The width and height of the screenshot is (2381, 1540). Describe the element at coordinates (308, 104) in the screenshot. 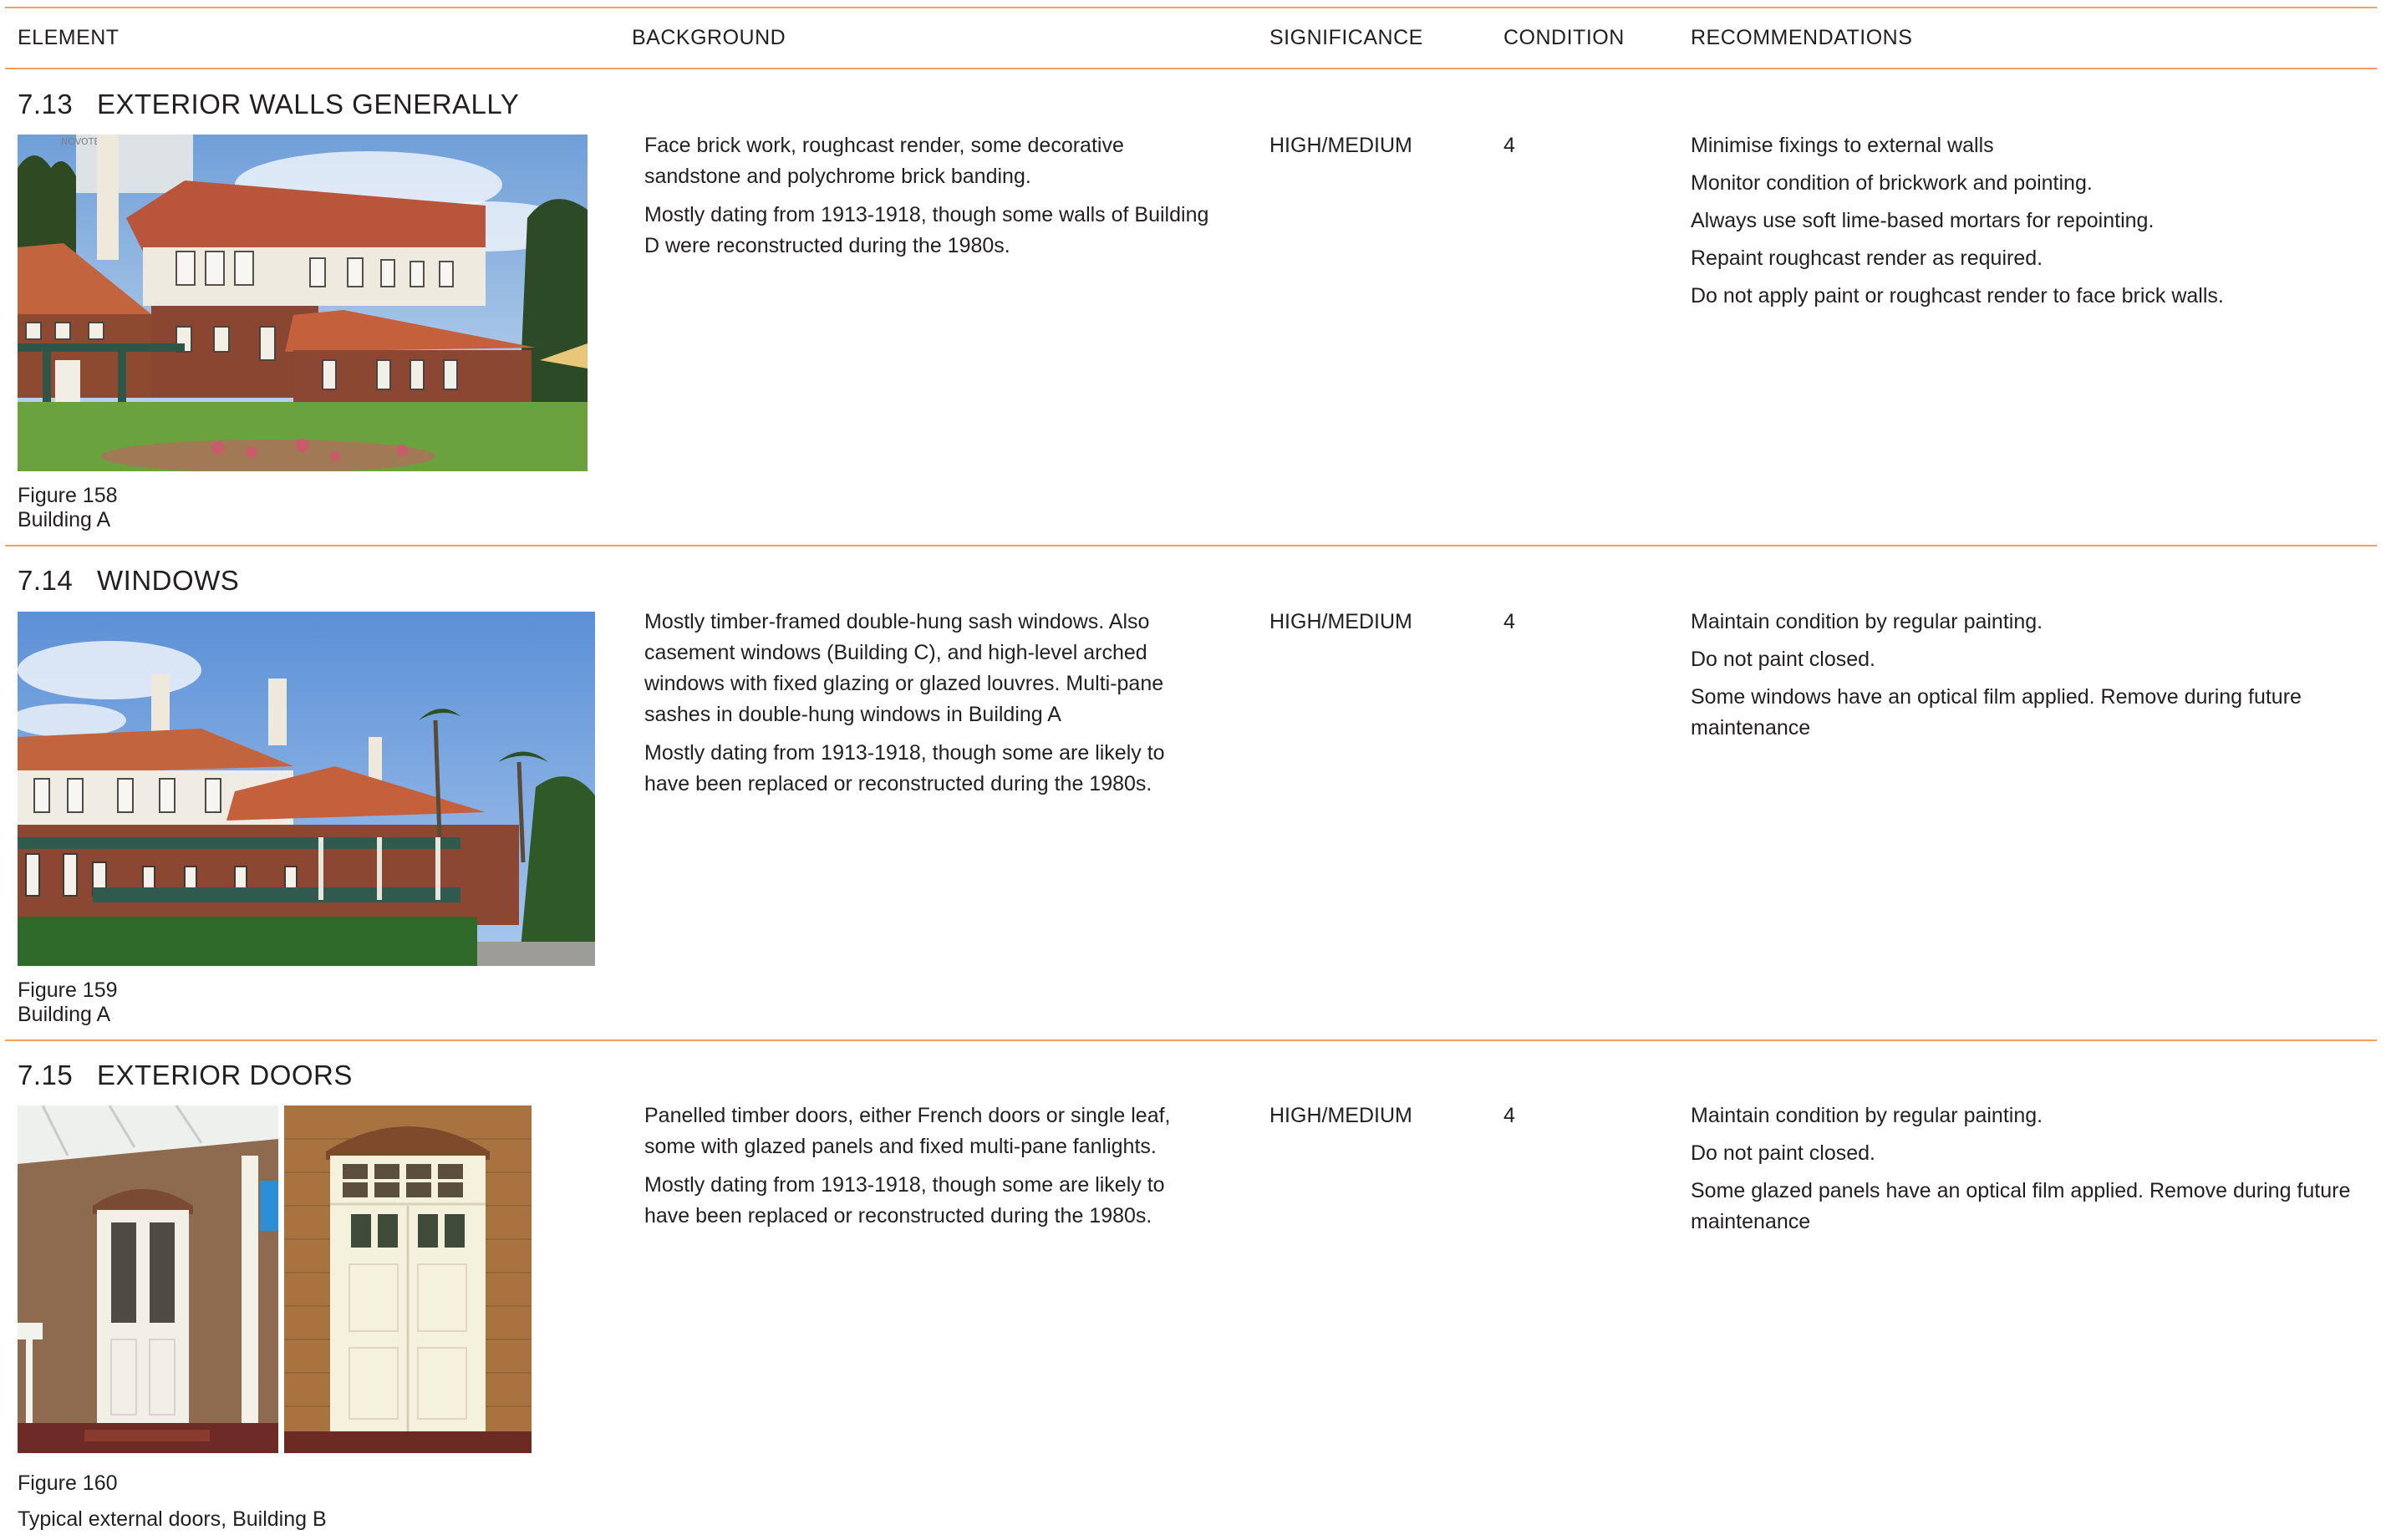

I see `section-heading: EXTERIOR WALLS GENERALLY` at that location.